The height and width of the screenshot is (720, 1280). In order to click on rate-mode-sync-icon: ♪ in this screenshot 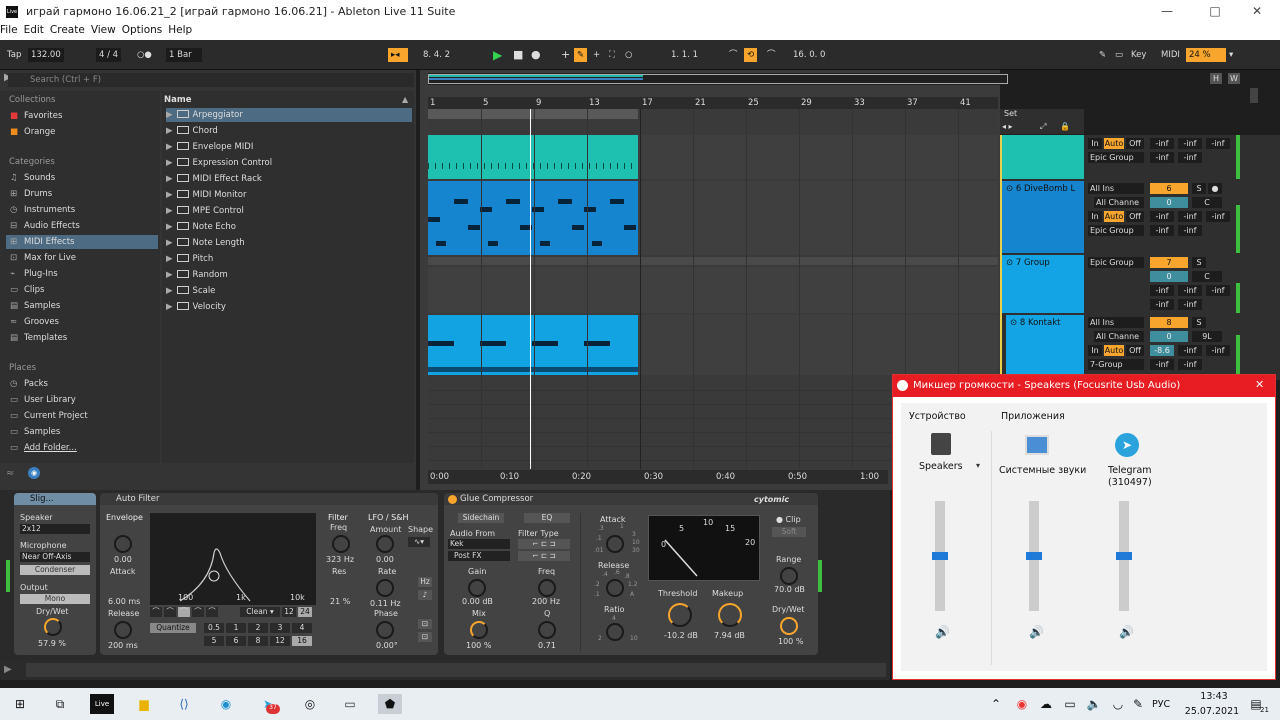, I will do `click(425, 595)`.